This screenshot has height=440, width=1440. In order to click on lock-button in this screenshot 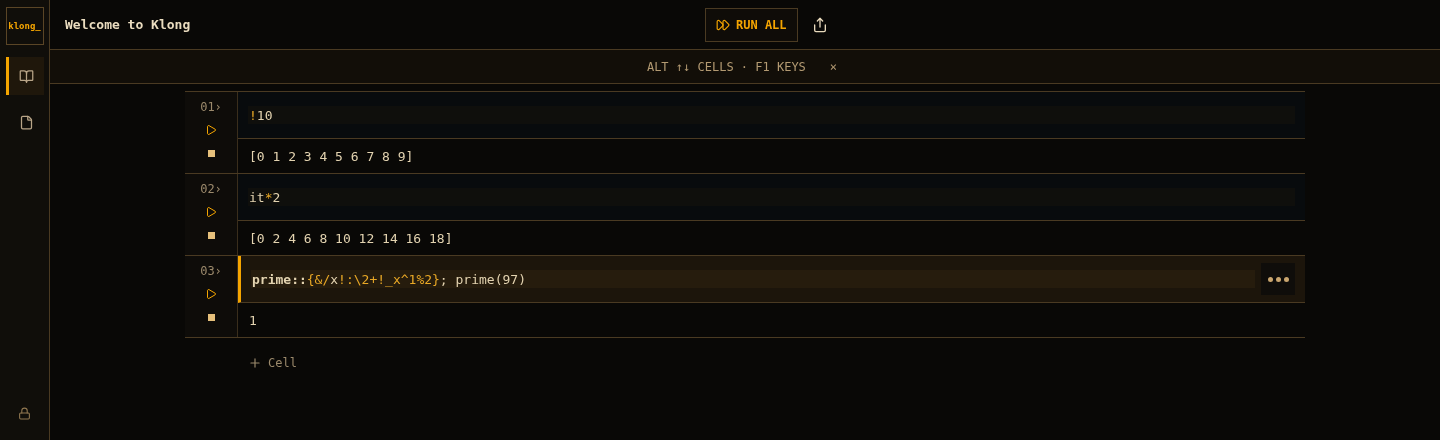, I will do `click(24, 413)`.